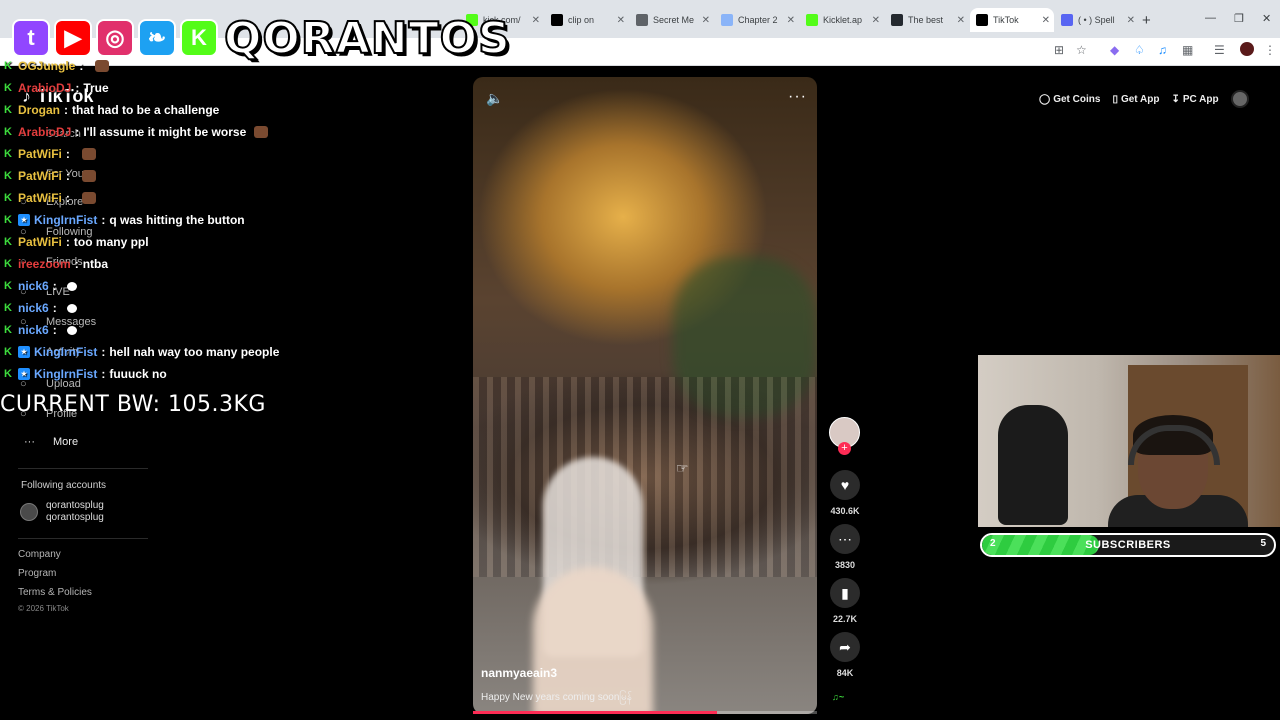 Image resolution: width=1280 pixels, height=720 pixels. What do you see at coordinates (1114, 50) in the screenshot?
I see `extension-icon: ◆` at bounding box center [1114, 50].